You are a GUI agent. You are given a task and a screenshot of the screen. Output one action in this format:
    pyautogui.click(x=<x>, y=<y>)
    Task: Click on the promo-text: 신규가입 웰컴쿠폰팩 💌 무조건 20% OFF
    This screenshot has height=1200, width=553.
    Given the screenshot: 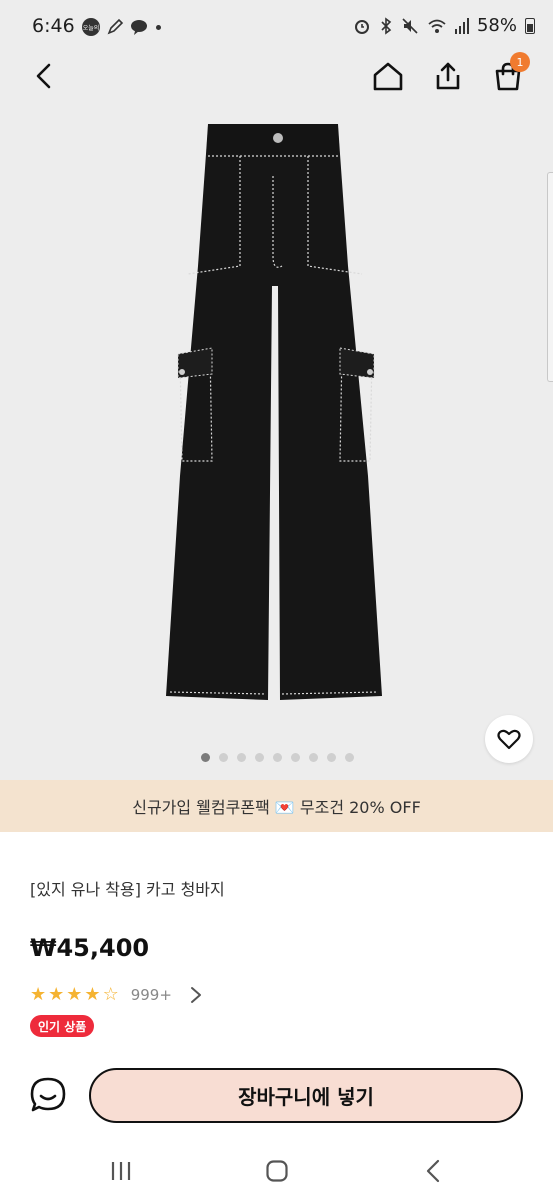 What is the action you would take?
    pyautogui.click(x=276, y=807)
    